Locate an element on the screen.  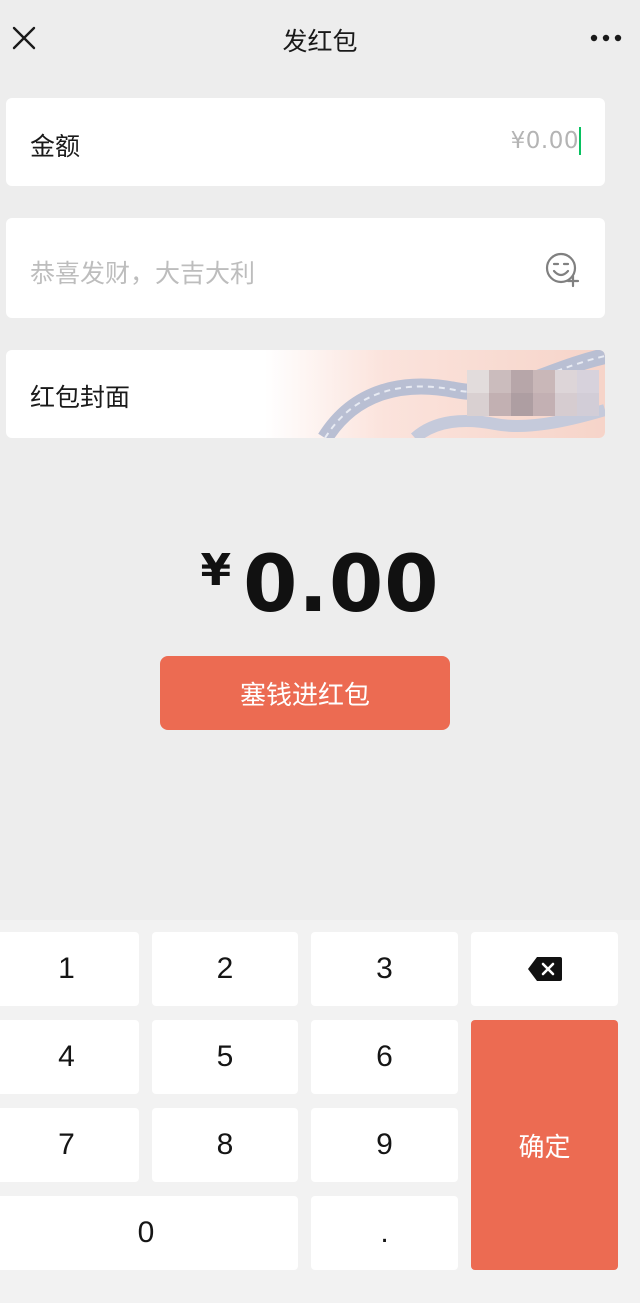
key-2: 2 is located at coordinates (225, 969).